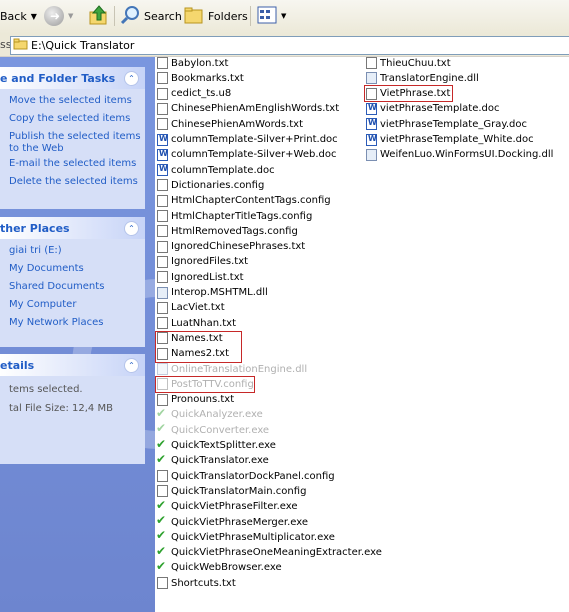  Describe the element at coordinates (246, 154) in the screenshot. I see `file-item: columnTemplate-Silver+Web.doc` at that location.